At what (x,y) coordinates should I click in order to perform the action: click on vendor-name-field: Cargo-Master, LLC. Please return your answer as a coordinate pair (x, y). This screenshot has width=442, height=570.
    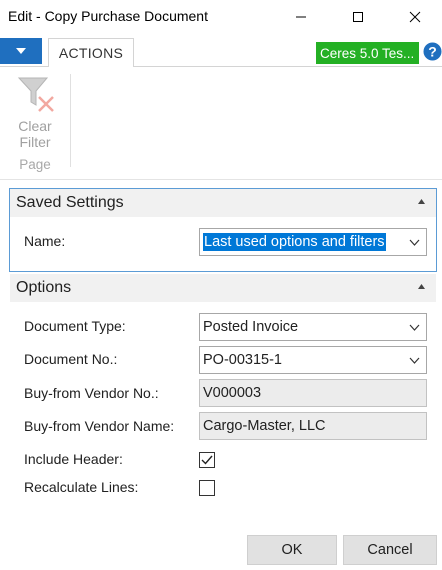
    Looking at the image, I should click on (313, 426).